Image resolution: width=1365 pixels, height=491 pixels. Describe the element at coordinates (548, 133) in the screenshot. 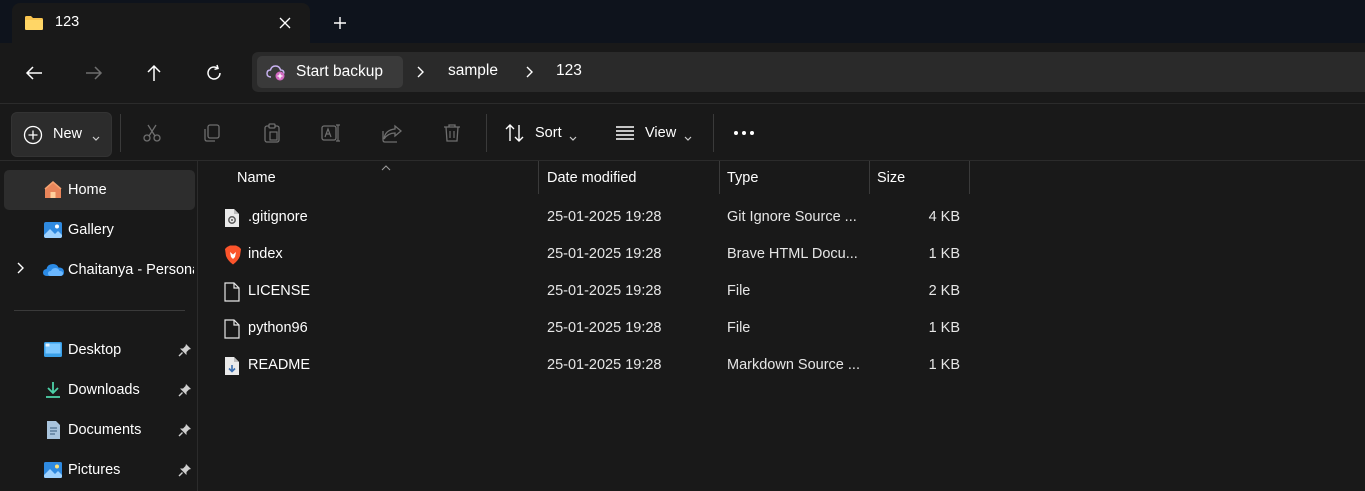

I see `sort-button: Sort` at that location.